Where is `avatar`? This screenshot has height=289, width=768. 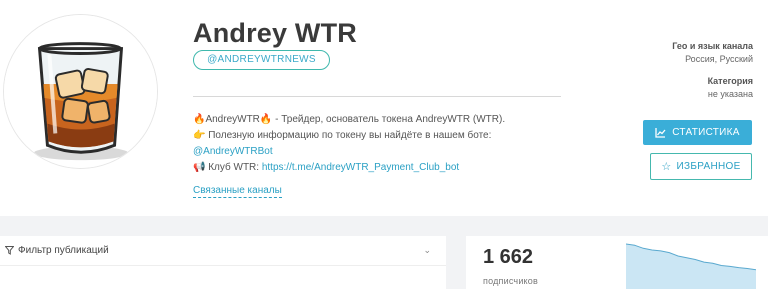
avatar is located at coordinates (80, 91).